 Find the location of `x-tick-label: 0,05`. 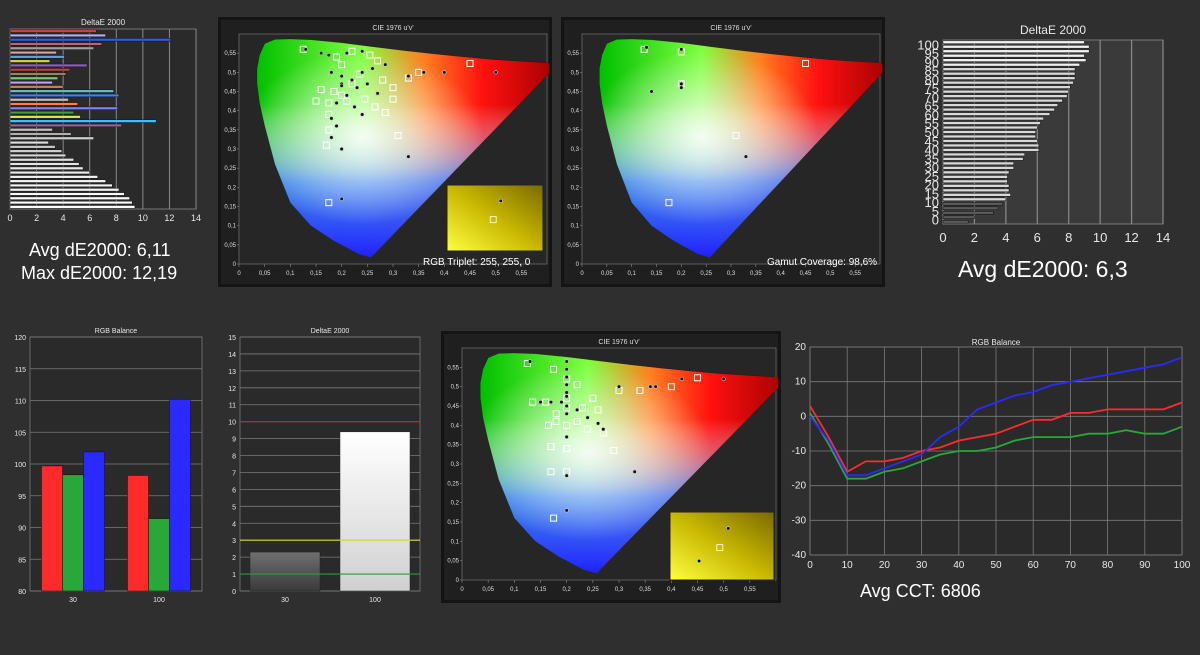

x-tick-label: 0,05 is located at coordinates (607, 274).